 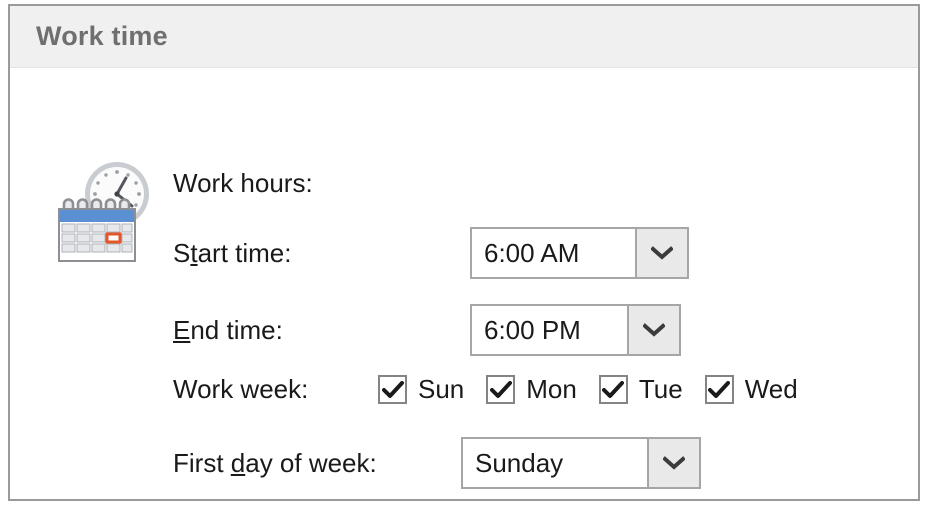 I want to click on start-time-row: Start time: 6:00 AM, so click(x=431, y=253).